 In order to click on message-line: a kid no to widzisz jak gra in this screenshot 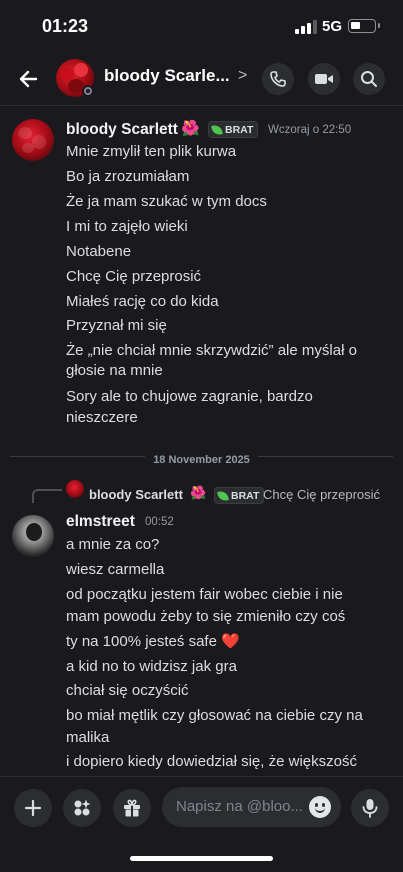, I will do `click(151, 666)`.